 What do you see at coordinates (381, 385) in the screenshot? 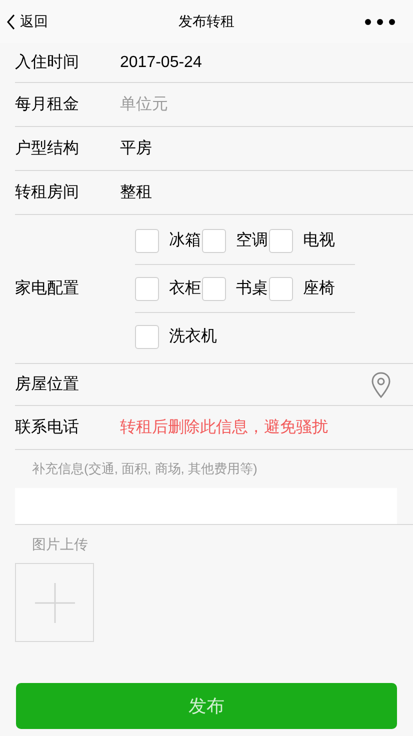
I see `location-pin-icon` at bounding box center [381, 385].